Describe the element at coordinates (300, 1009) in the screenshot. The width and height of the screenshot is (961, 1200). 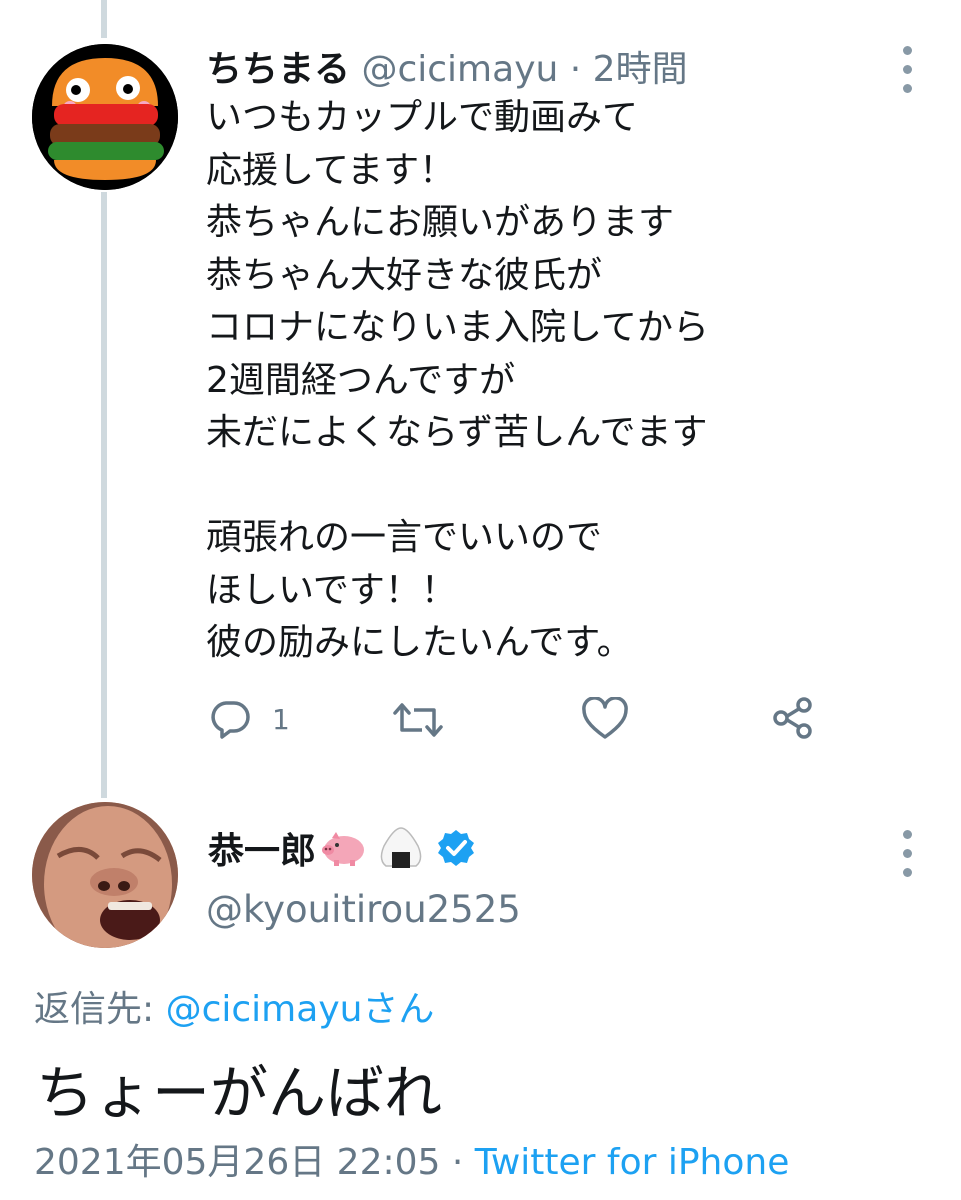
I see `reply-to-link: @cicimayuさん` at that location.